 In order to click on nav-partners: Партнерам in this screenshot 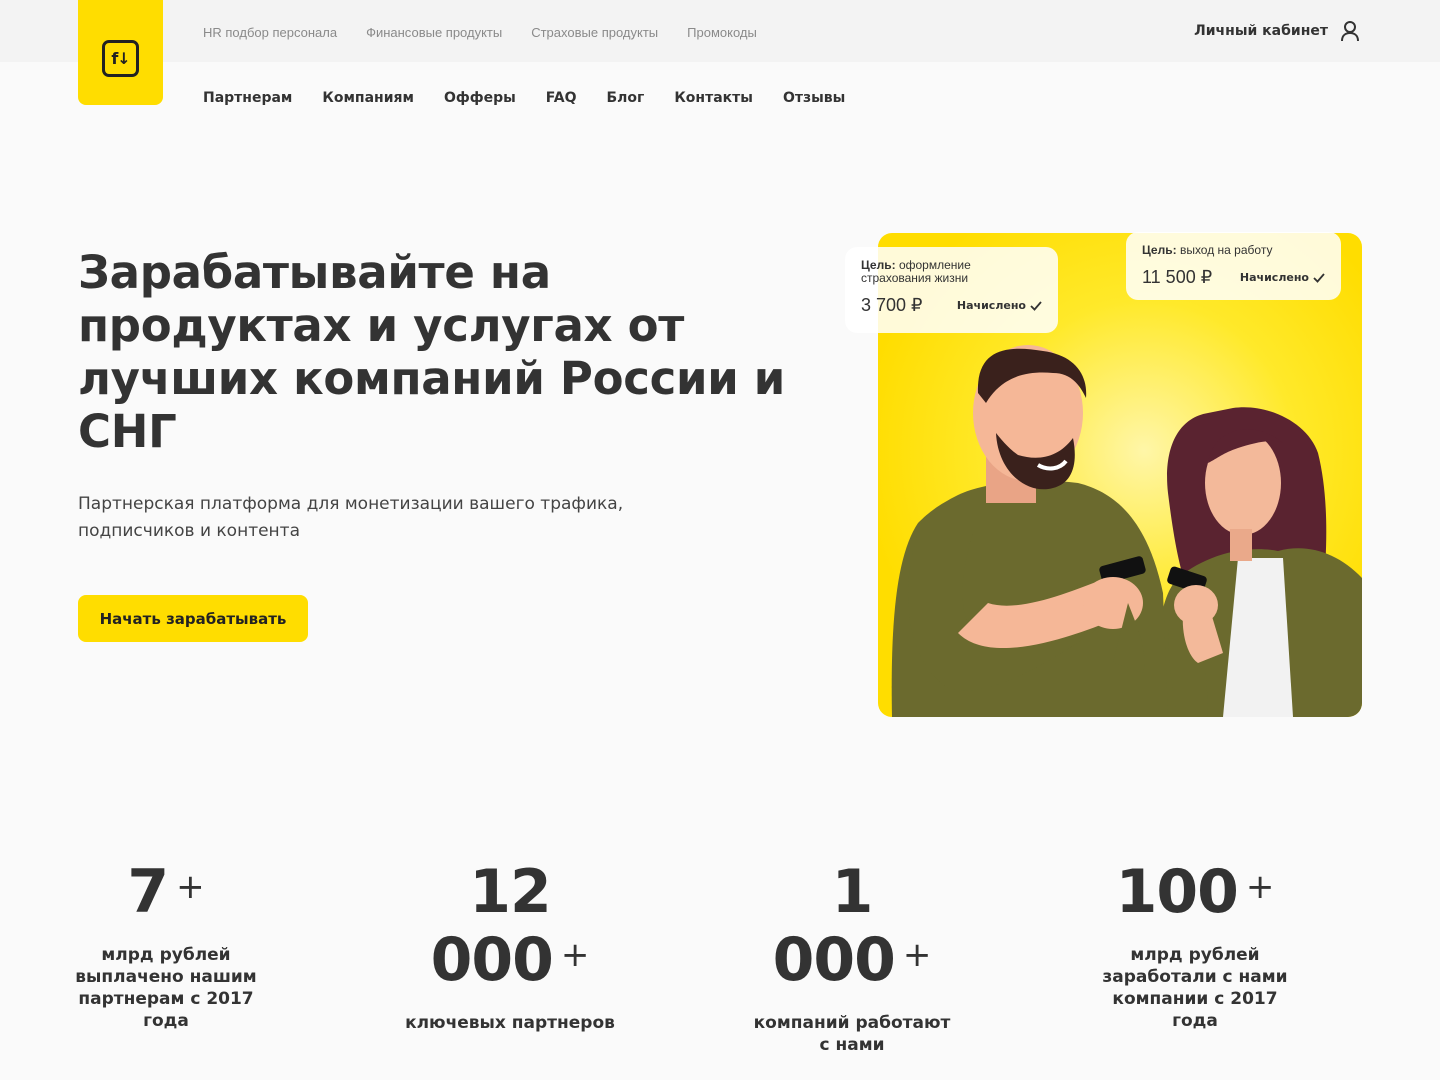, I will do `click(247, 98)`.